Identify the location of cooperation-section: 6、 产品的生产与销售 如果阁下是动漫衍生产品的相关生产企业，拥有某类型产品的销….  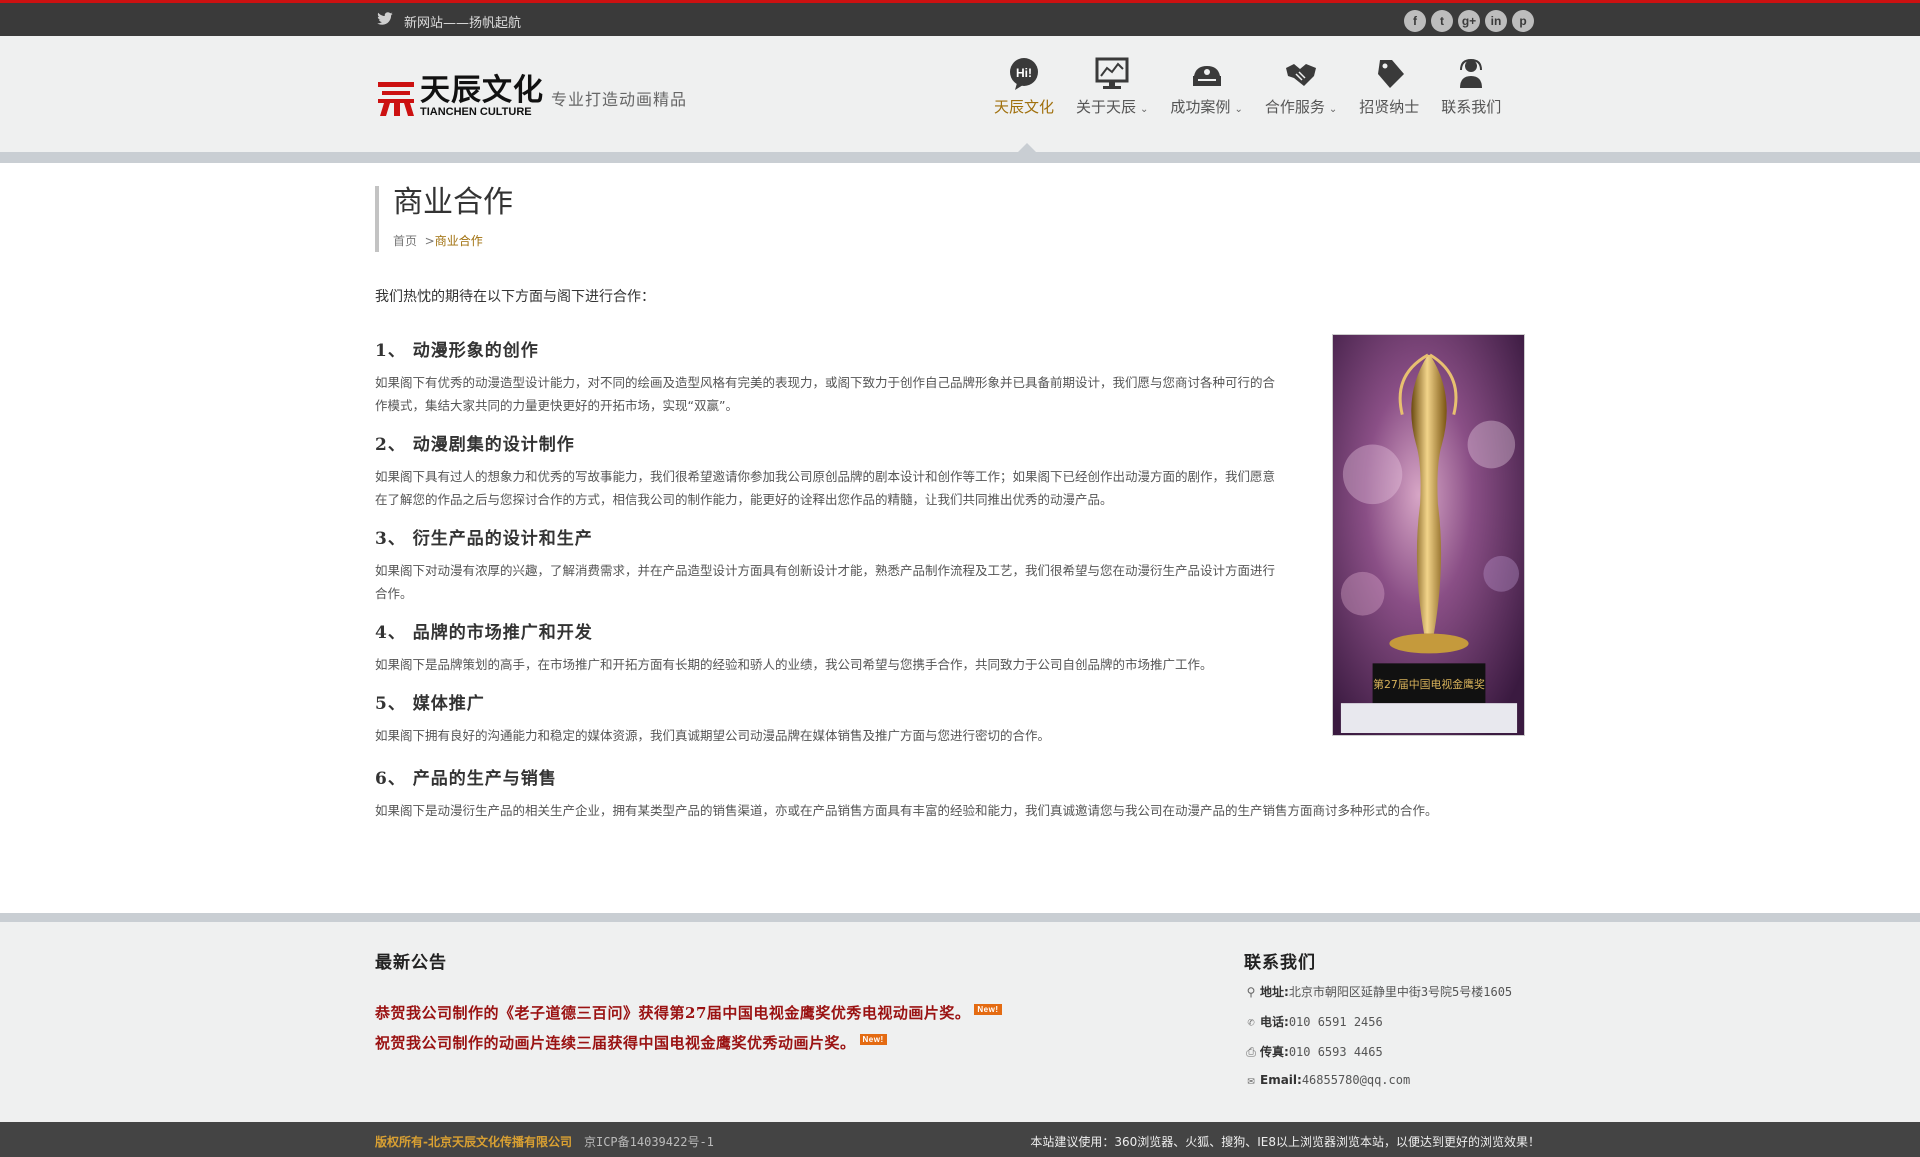
(955, 793).